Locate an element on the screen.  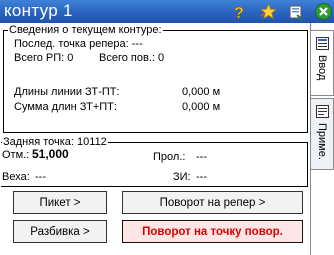
sum-length-label: Сумма длин ЗТ+ПТ: is located at coordinates (65, 107).